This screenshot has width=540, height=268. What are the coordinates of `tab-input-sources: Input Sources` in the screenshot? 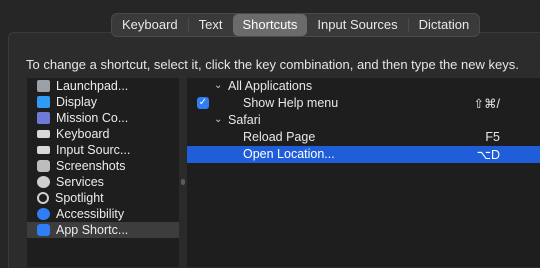 It's located at (357, 25).